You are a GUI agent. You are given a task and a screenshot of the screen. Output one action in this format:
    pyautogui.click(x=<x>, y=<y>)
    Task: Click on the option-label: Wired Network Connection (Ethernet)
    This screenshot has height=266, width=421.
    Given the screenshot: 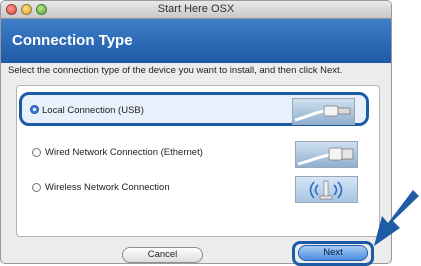 What is the action you would take?
    pyautogui.click(x=124, y=152)
    